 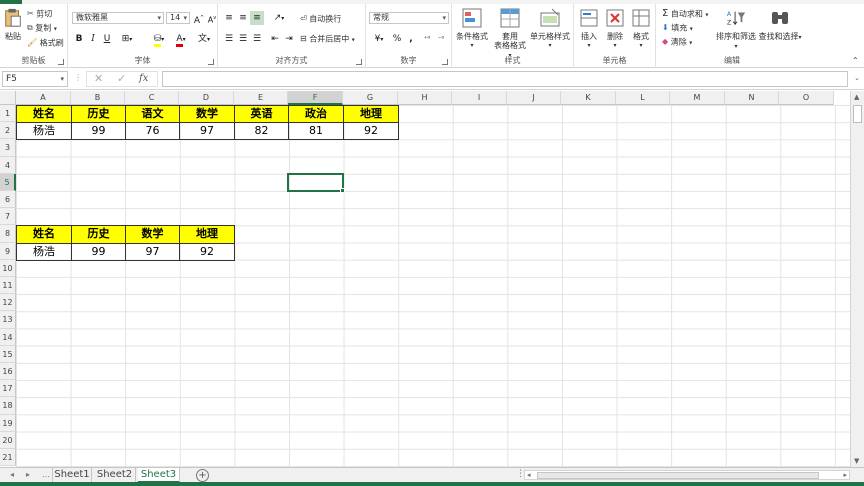 I want to click on font-name-select: 微软雅黑 ▾, so click(x=118, y=18).